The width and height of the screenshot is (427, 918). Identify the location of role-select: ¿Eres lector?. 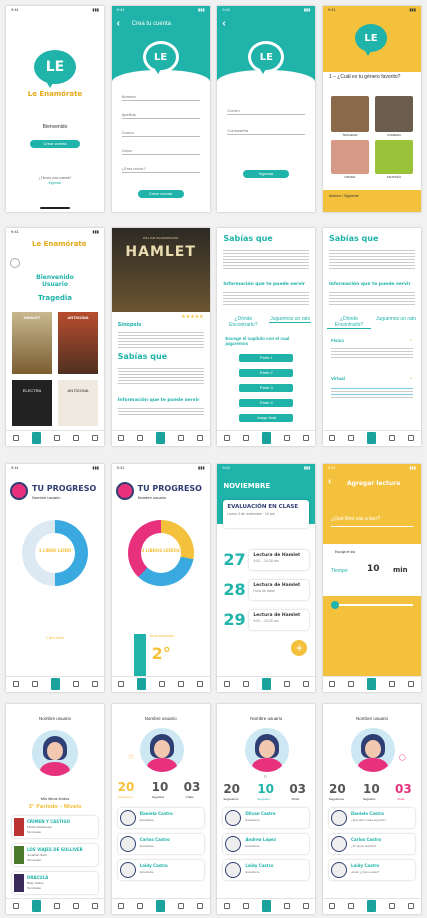
(160, 168).